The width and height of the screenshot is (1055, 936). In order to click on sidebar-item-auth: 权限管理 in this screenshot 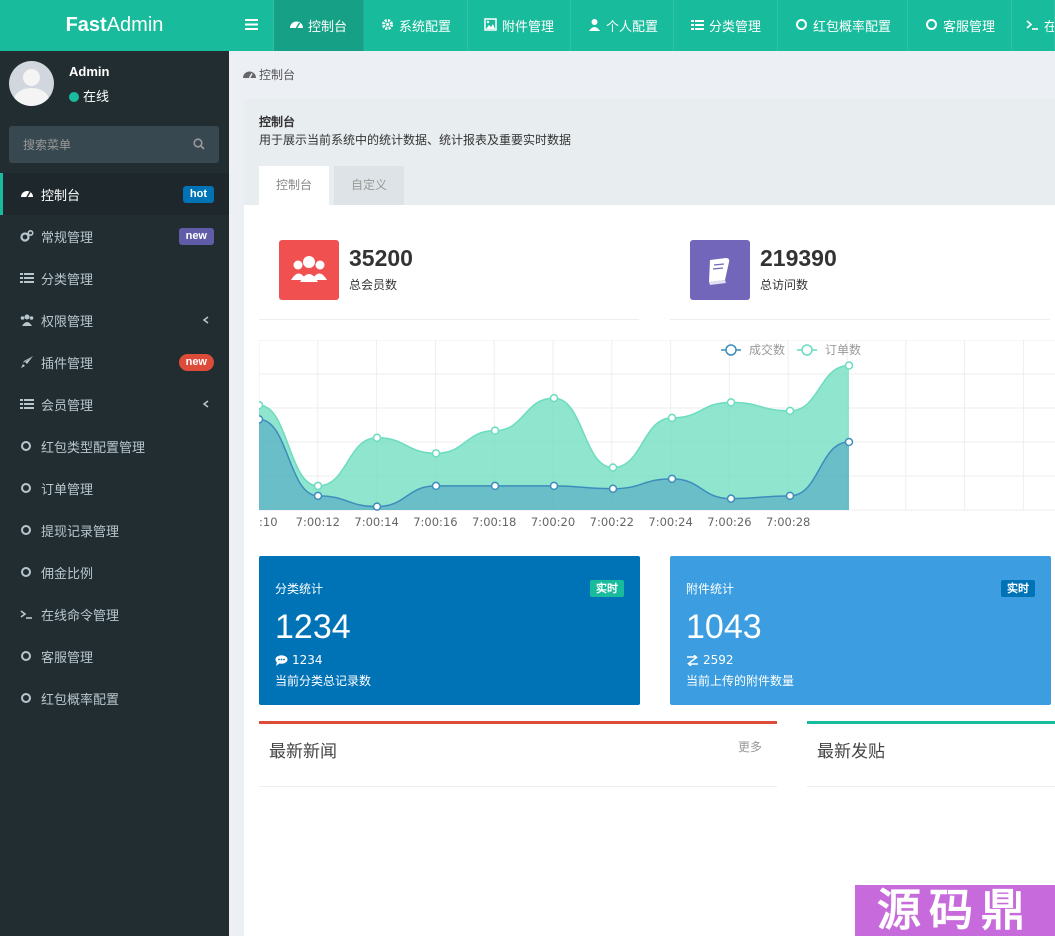, I will do `click(114, 320)`.